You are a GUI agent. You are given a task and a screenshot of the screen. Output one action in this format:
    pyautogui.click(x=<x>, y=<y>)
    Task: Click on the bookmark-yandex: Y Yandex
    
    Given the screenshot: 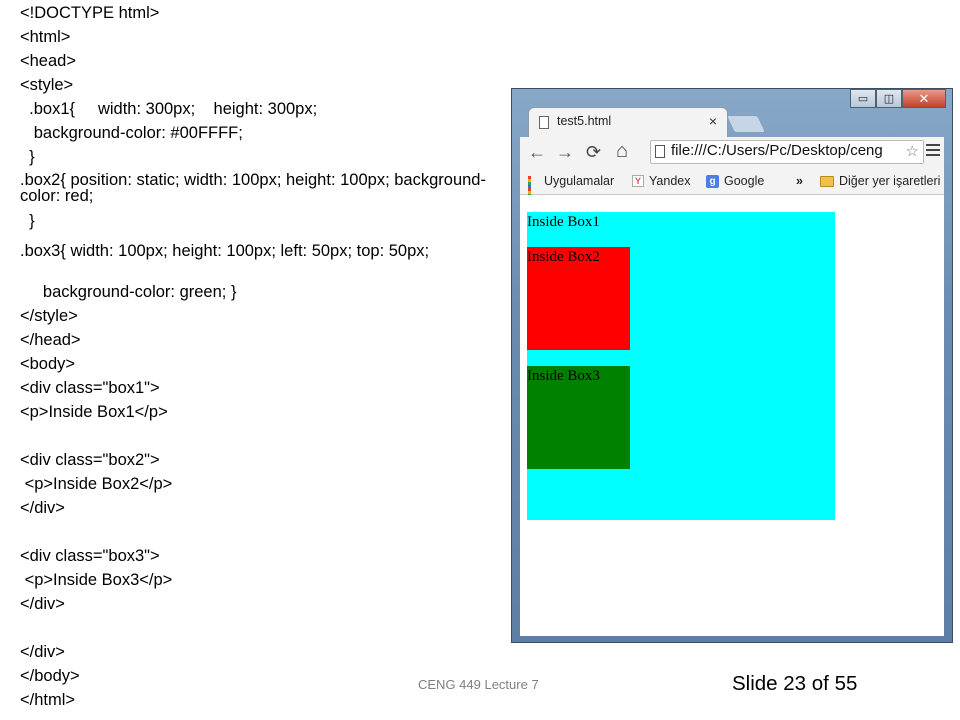 What is the action you would take?
    pyautogui.click(x=661, y=181)
    